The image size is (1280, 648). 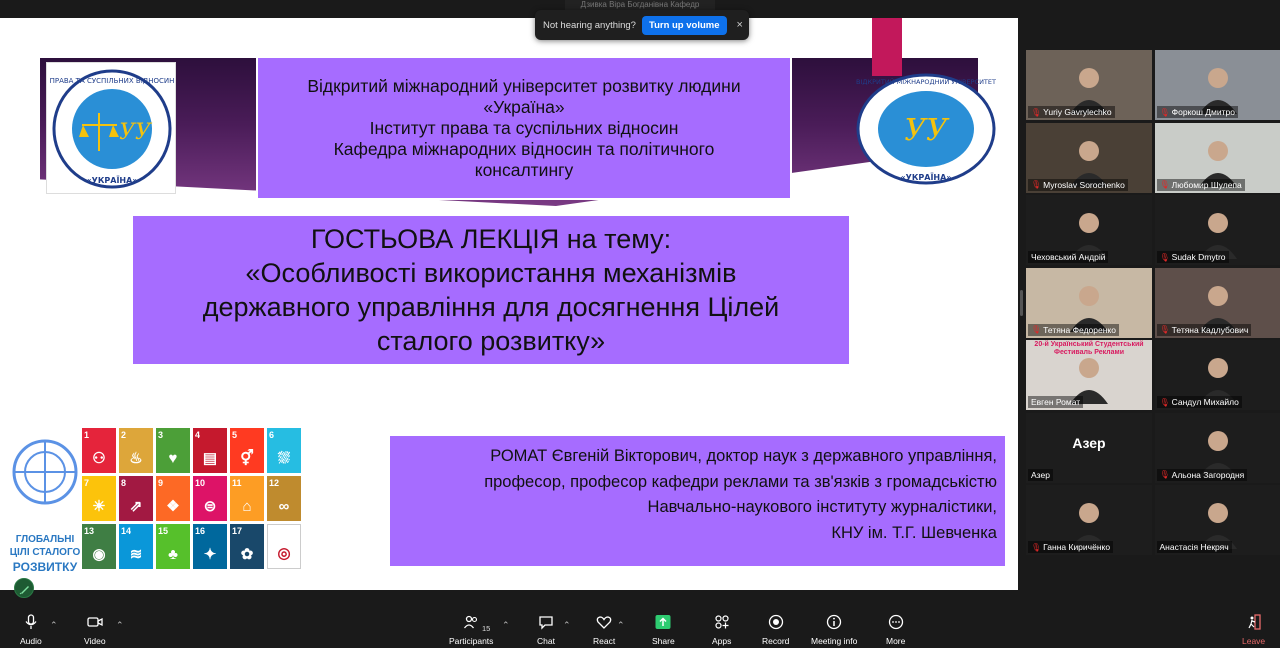 What do you see at coordinates (506, 625) in the screenshot?
I see `participants-options-chevron-icon: ⌃` at bounding box center [506, 625].